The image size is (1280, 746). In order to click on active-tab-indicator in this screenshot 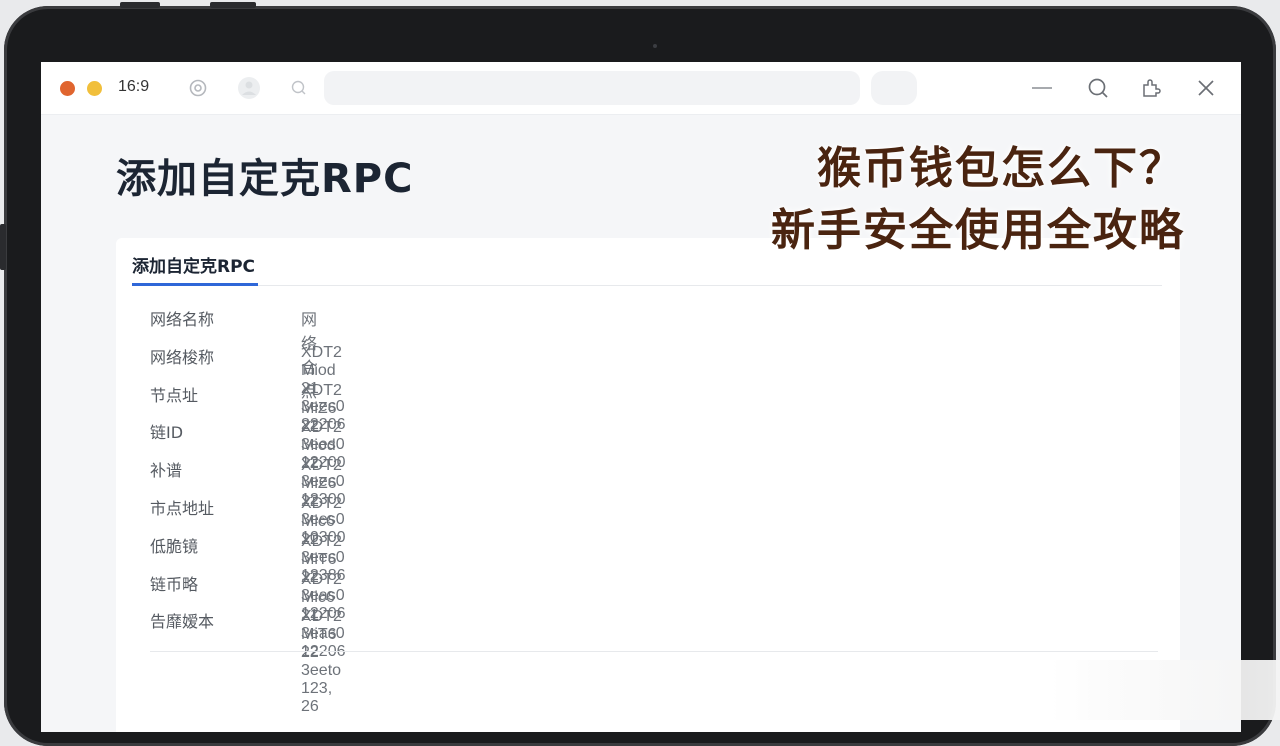, I will do `click(195, 284)`.